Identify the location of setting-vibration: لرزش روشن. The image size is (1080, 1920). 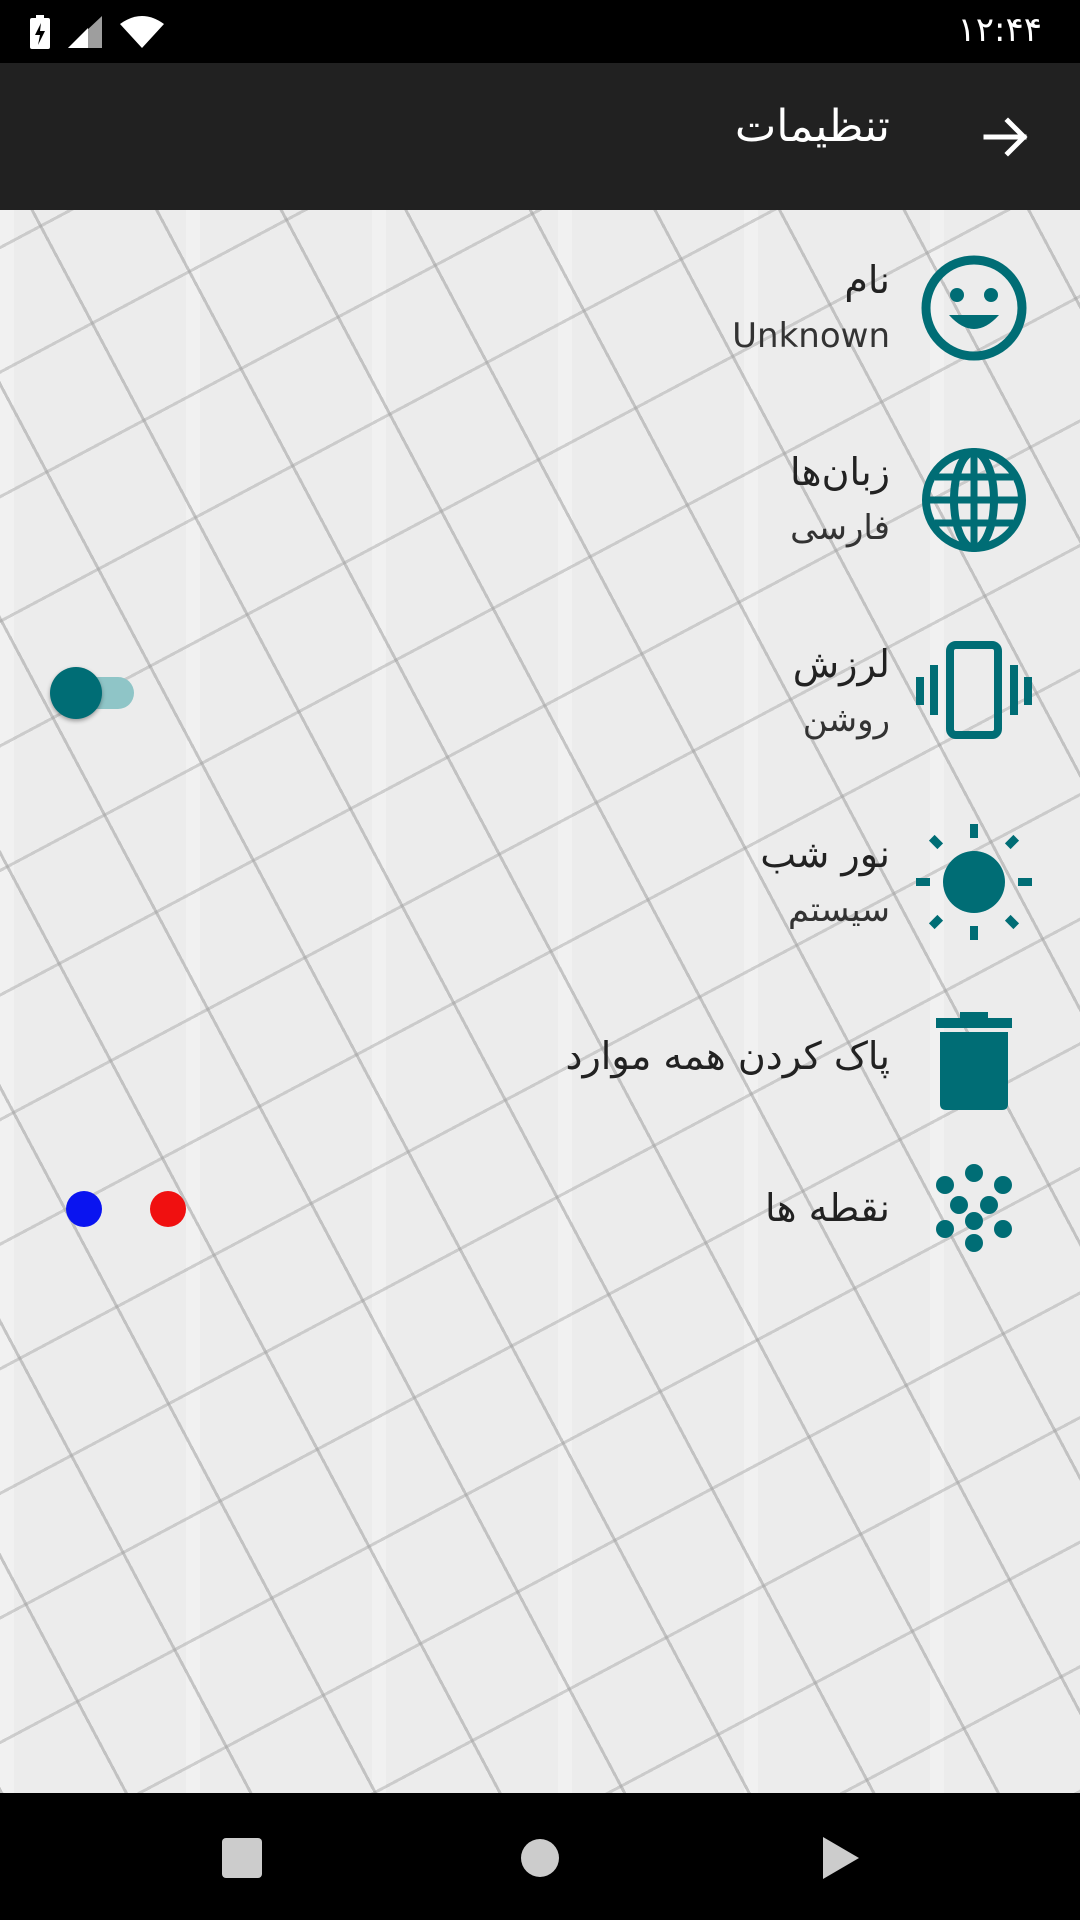
(540, 694).